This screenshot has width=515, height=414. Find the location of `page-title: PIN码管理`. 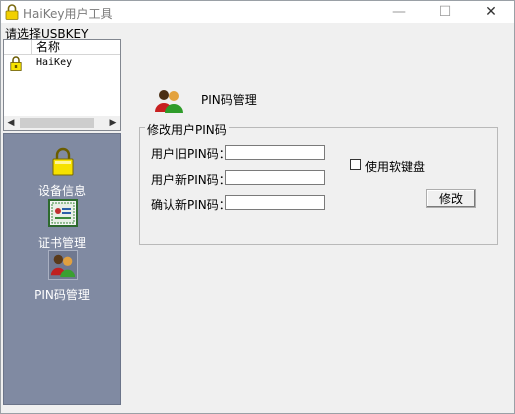

page-title: PIN码管理 is located at coordinates (229, 100).